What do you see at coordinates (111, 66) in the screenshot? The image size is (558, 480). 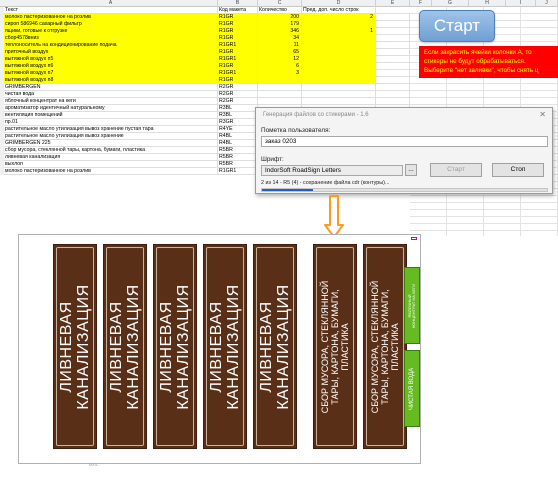 I see `cell-text: вытяжной воздух п6` at bounding box center [111, 66].